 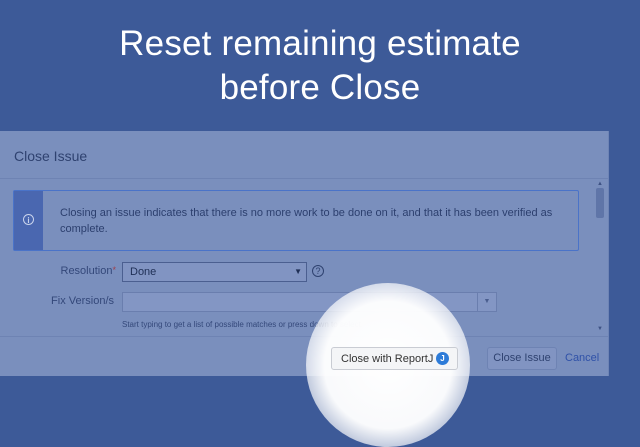 What do you see at coordinates (600, 203) in the screenshot?
I see `scroll-thumb` at bounding box center [600, 203].